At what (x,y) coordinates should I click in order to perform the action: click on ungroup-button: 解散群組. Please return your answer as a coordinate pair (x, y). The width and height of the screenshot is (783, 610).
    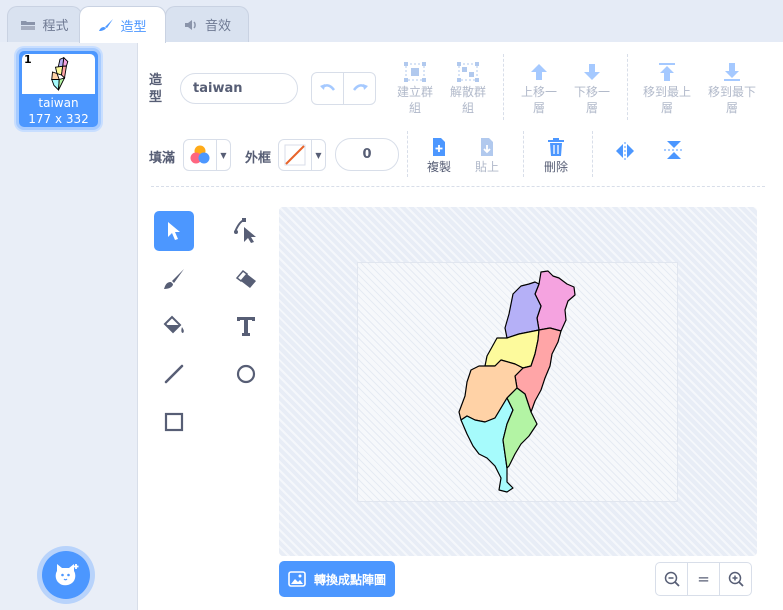
    Looking at the image, I should click on (468, 88).